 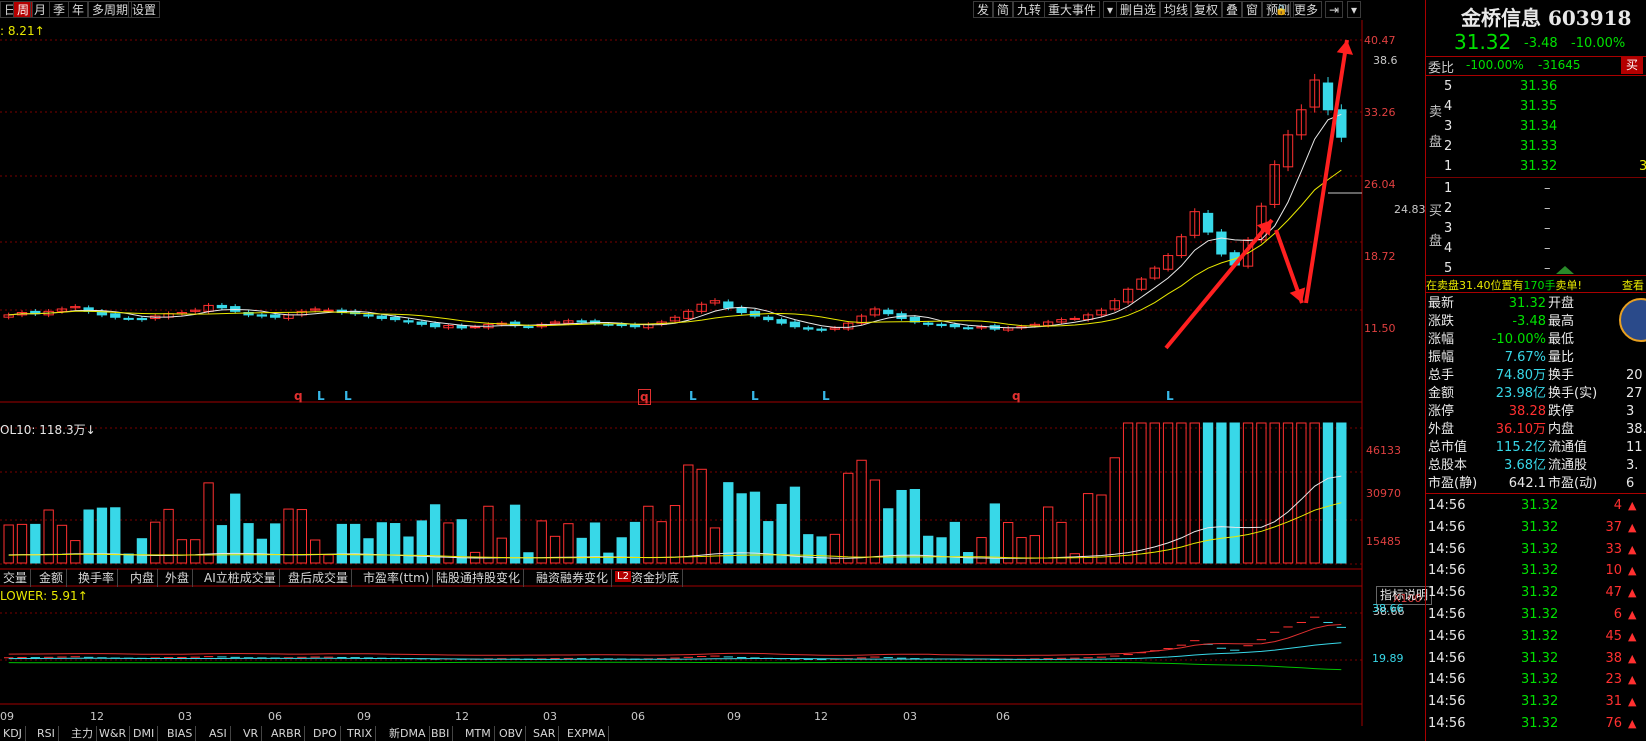 I want to click on indicator-tab: W&R, so click(x=113, y=733).